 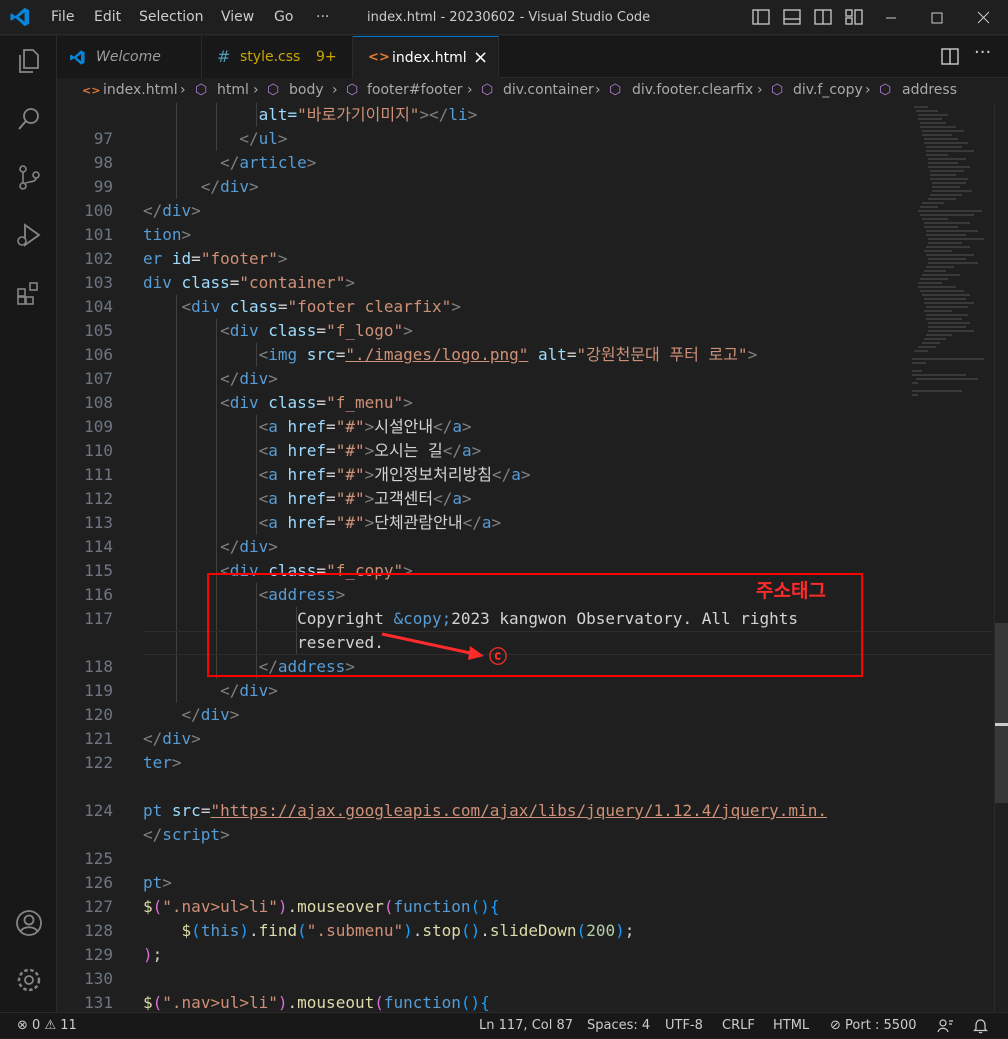 What do you see at coordinates (98, 474) in the screenshot?
I see `line-number: 111` at bounding box center [98, 474].